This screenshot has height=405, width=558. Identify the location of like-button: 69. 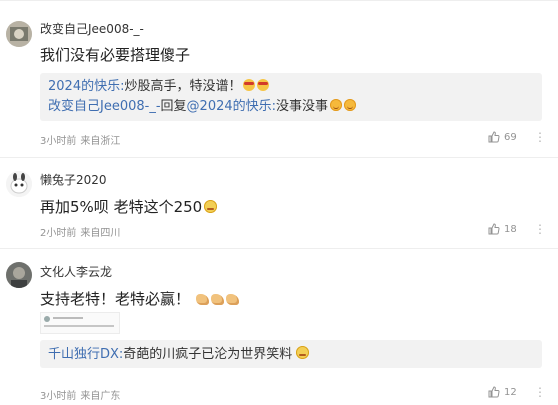
(502, 137).